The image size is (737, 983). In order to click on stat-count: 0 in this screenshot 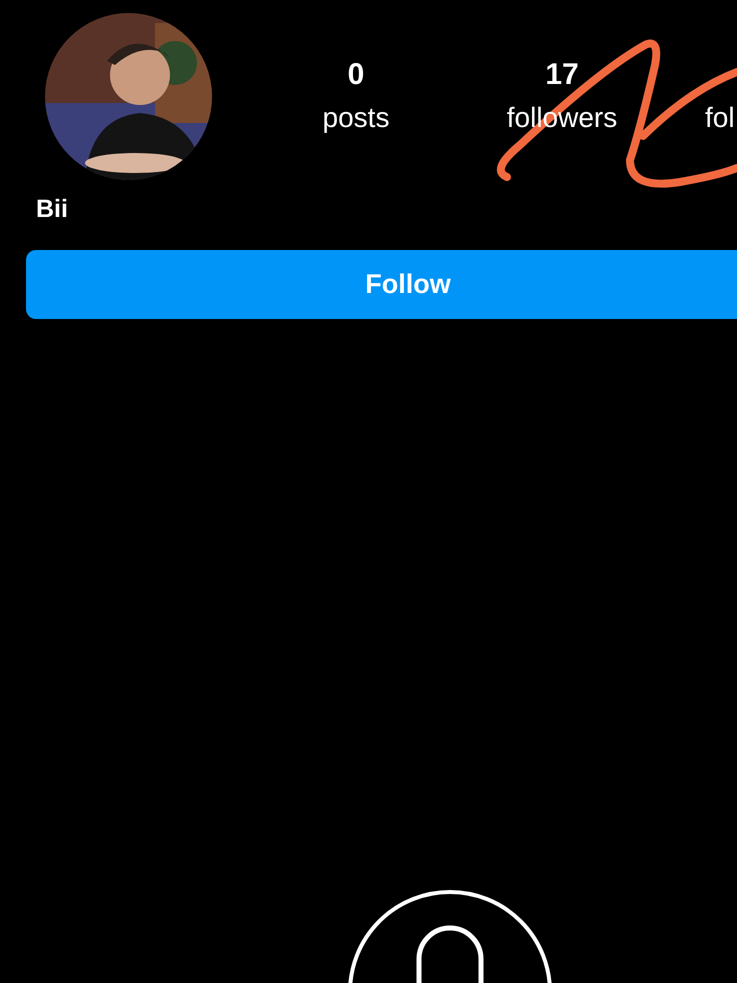, I will do `click(356, 75)`.